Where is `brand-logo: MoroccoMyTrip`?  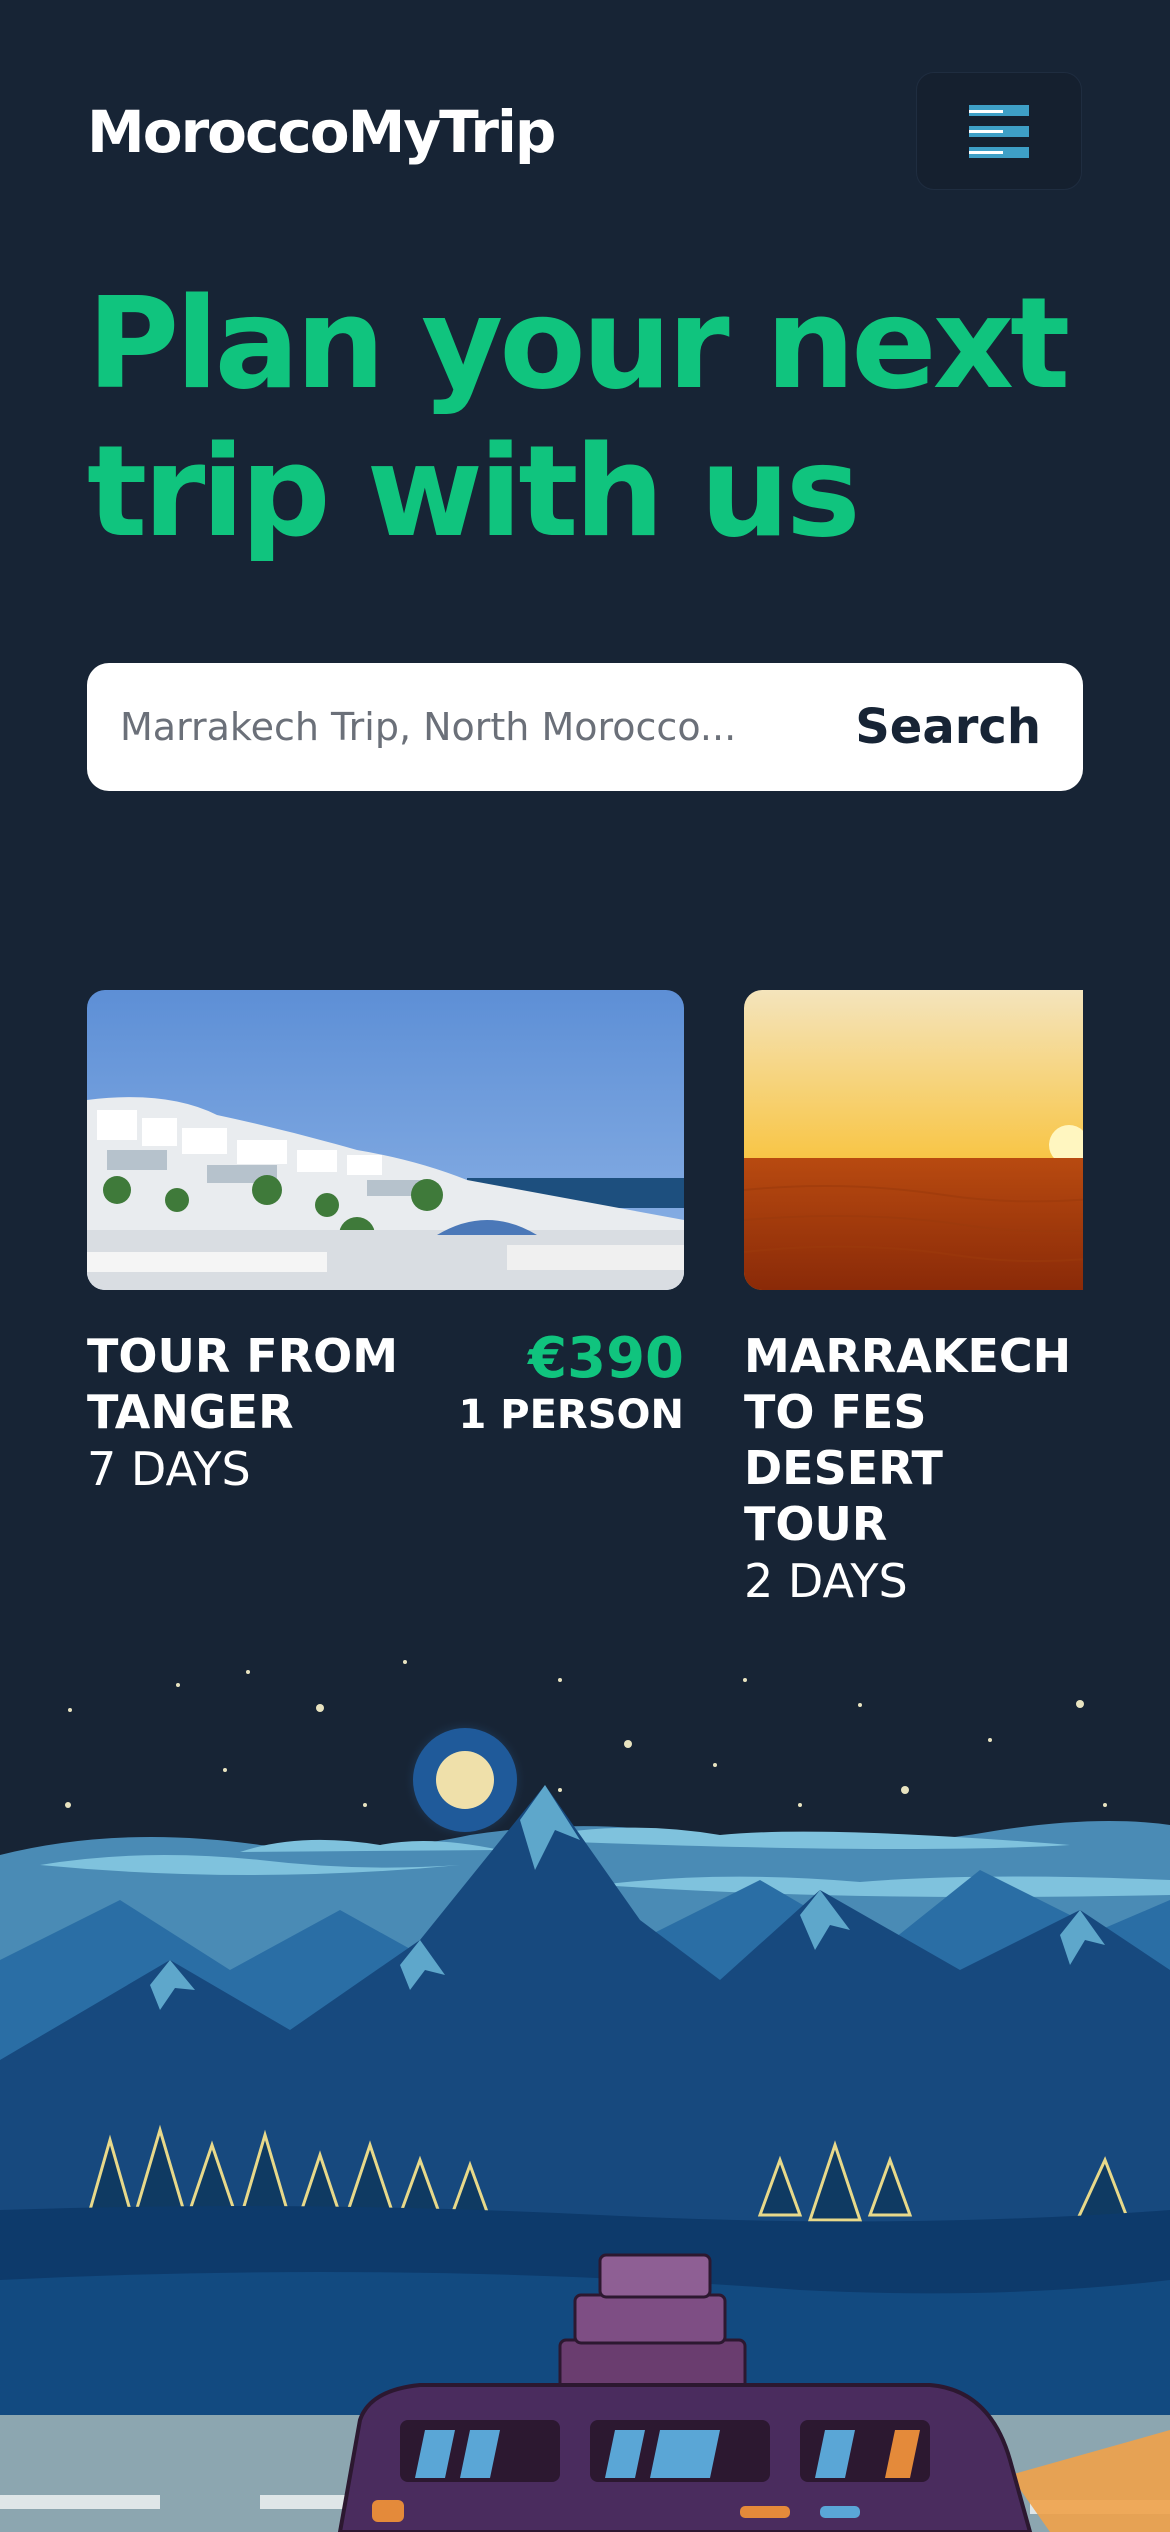
brand-logo: MoroccoMyTrip is located at coordinates (321, 132).